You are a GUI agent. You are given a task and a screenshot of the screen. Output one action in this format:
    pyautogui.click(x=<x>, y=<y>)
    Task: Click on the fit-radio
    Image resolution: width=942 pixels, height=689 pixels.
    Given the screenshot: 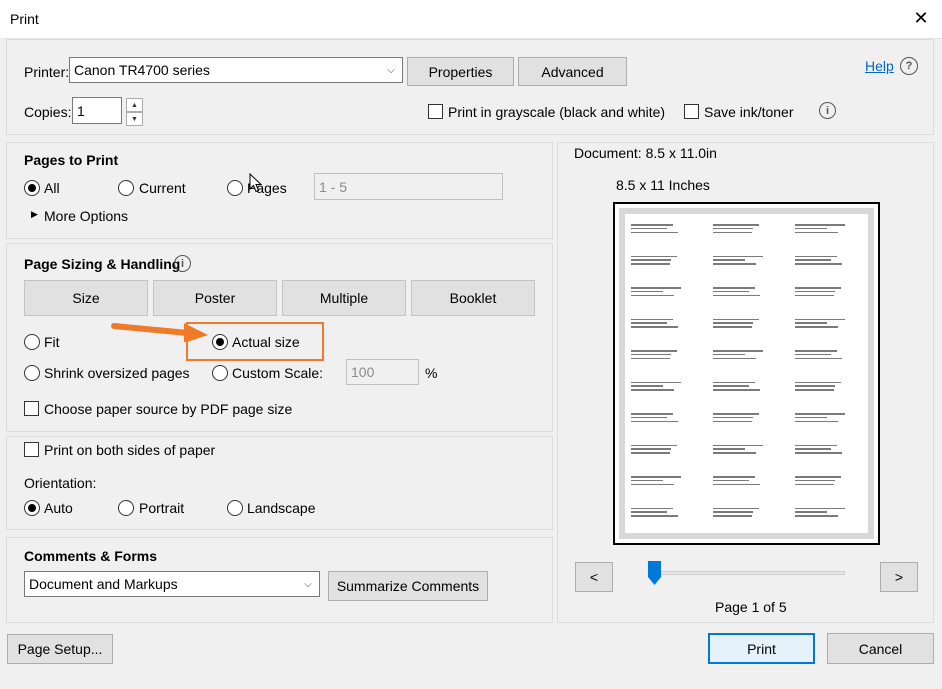 What is the action you would take?
    pyautogui.click(x=32, y=342)
    